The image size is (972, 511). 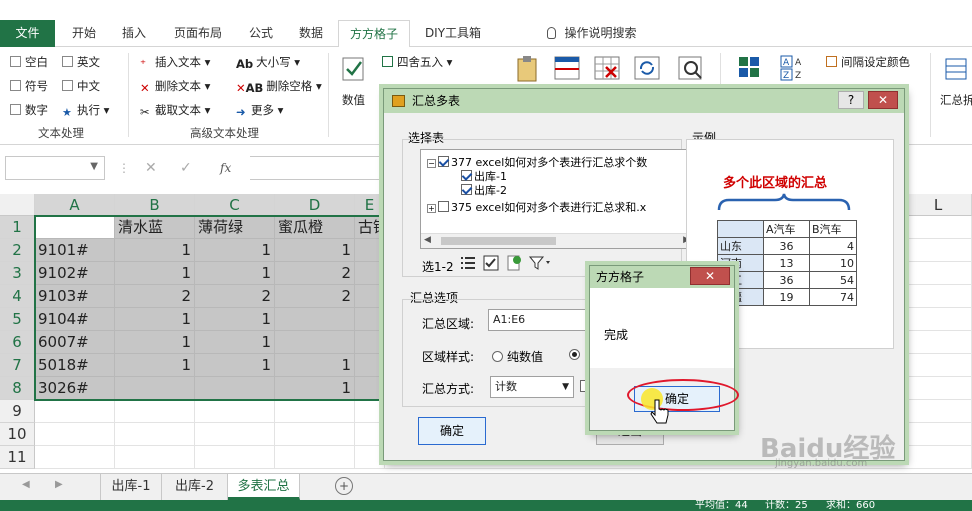 I want to click on col-header-b: B, so click(x=155, y=205).